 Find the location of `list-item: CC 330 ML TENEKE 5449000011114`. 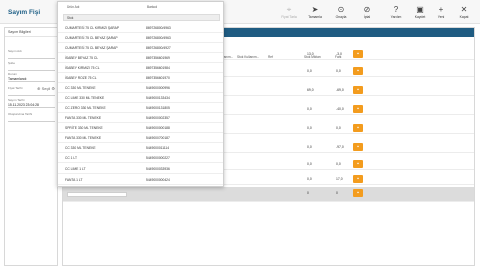

list-item: CC 330 ML TENEKE 5449000011114 is located at coordinates (140, 148).